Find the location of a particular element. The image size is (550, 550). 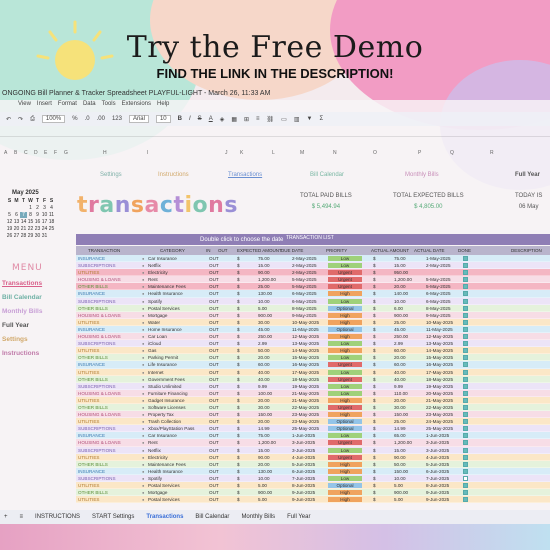

calendar-day: 26 is located at coordinates (9, 236).